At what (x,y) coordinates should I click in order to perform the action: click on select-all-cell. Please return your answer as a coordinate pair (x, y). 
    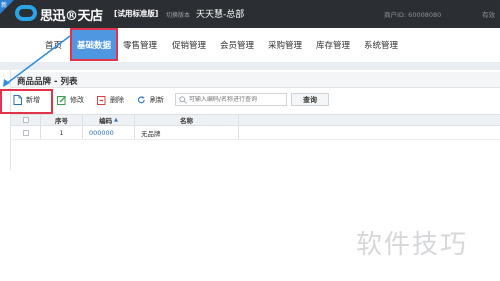
    Looking at the image, I should click on (26, 120).